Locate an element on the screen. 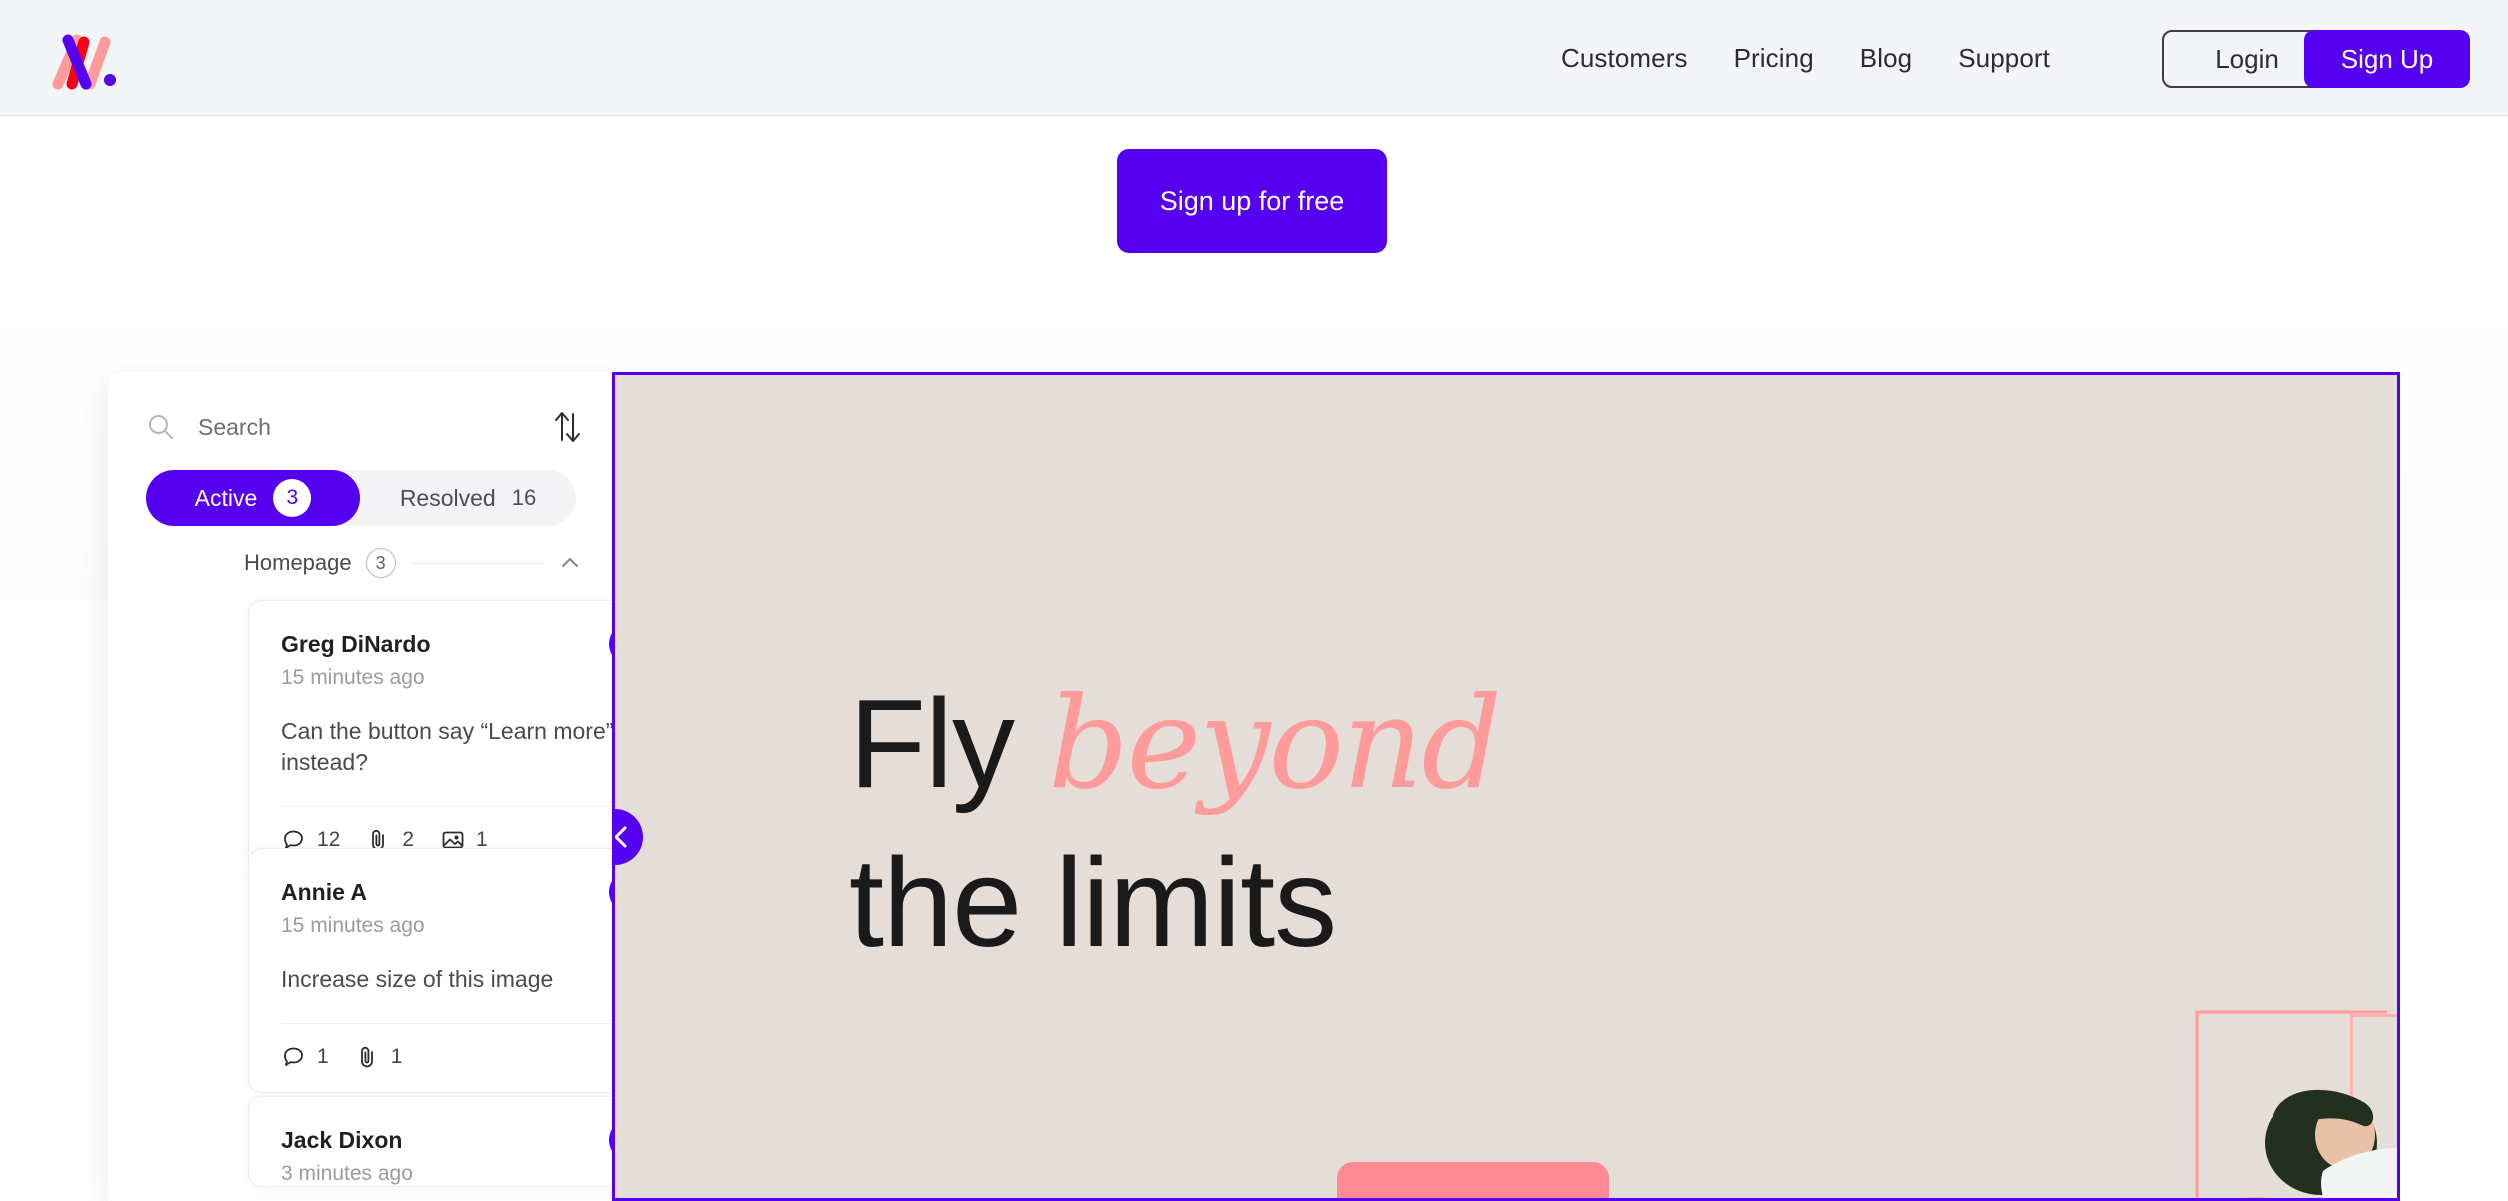 The image size is (2508, 1201). comments-sidebar: Active 3 Resolved 16 Homepage 3 is located at coordinates (360, 786).